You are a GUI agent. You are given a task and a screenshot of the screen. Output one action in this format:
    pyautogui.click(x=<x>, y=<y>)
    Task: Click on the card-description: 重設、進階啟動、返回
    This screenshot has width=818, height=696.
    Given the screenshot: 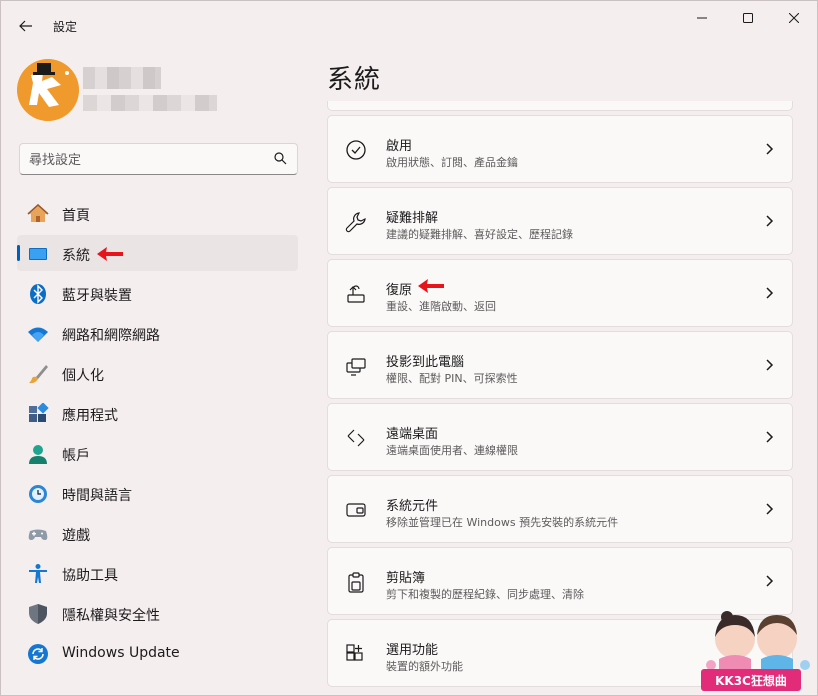 What is the action you would take?
    pyautogui.click(x=441, y=306)
    